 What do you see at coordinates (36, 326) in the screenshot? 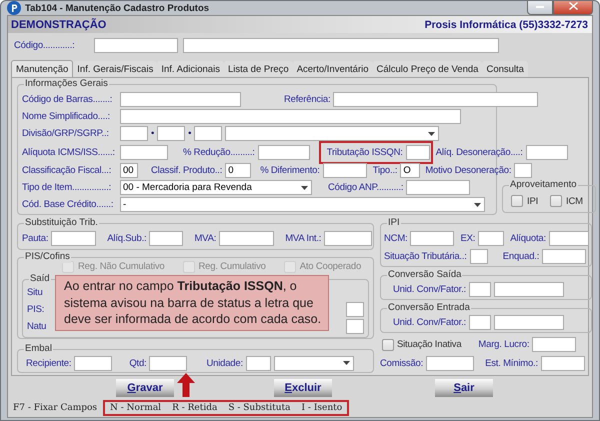
I see `field-label: Natu` at bounding box center [36, 326].